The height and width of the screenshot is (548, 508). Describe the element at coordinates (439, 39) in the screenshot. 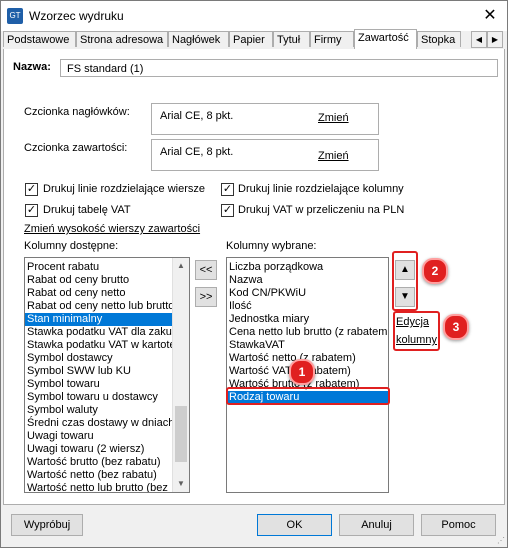

I see `tab-stopka: Stopka` at that location.